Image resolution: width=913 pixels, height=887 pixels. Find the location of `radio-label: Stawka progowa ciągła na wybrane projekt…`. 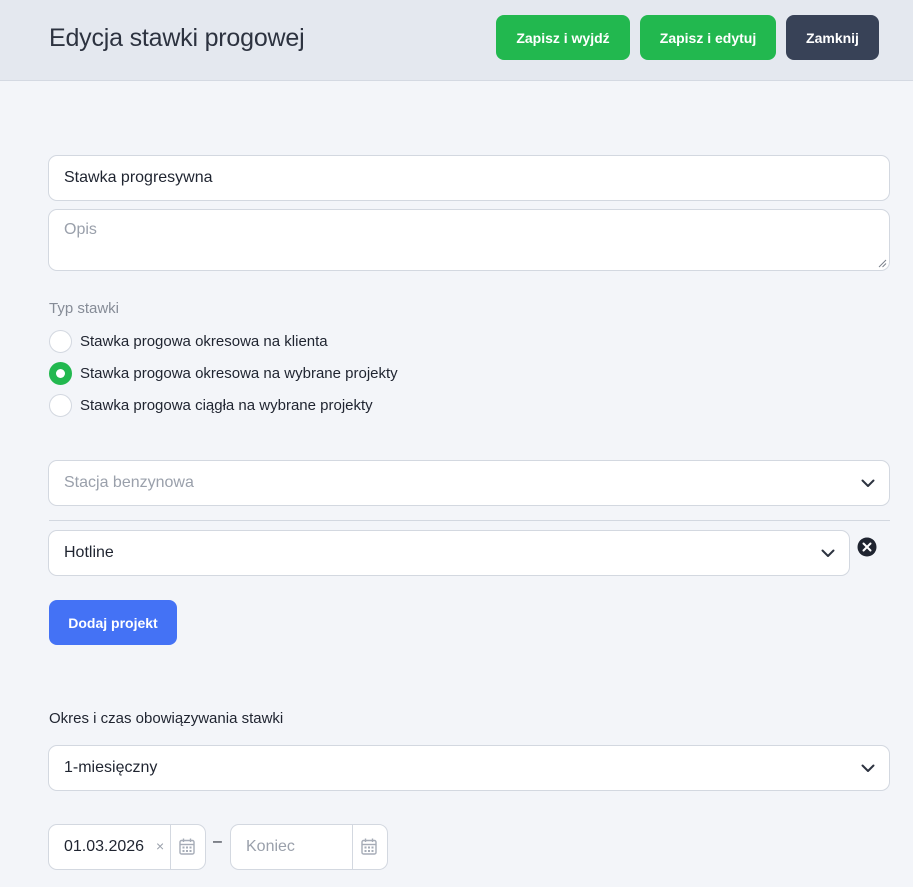

radio-label: Stawka progowa ciągła na wybrane projekt… is located at coordinates (226, 405).